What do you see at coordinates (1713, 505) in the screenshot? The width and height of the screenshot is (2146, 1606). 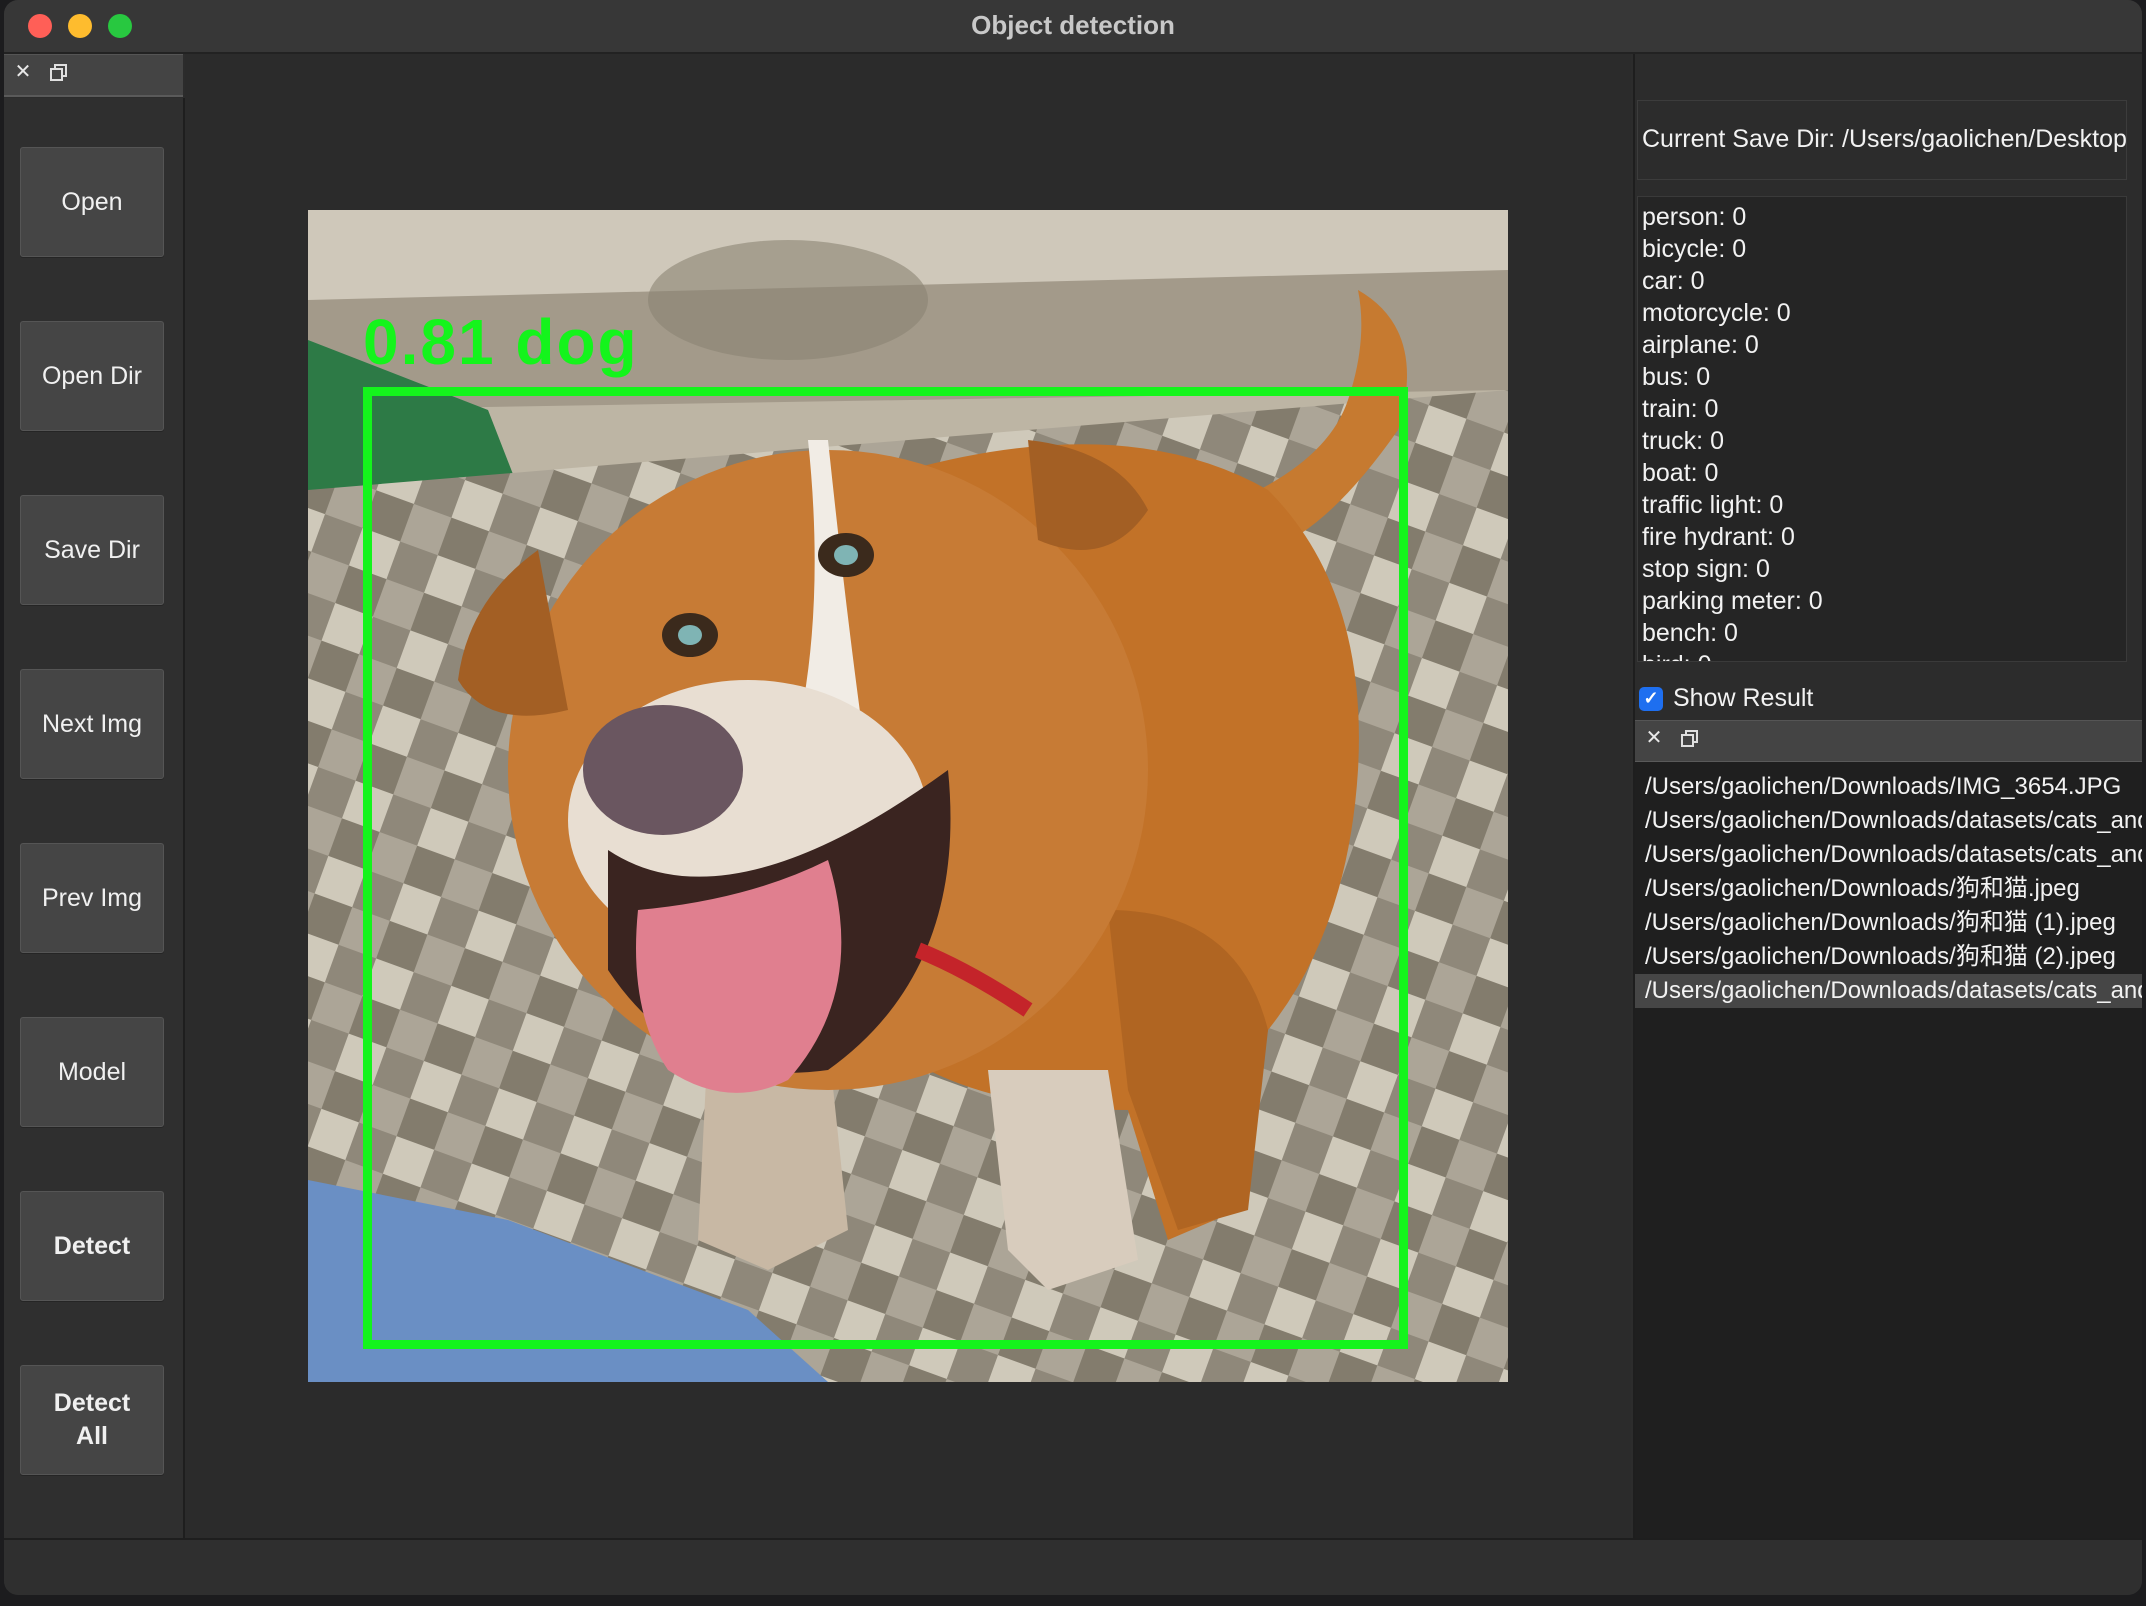 I see `count-item: traffic light: 0` at bounding box center [1713, 505].